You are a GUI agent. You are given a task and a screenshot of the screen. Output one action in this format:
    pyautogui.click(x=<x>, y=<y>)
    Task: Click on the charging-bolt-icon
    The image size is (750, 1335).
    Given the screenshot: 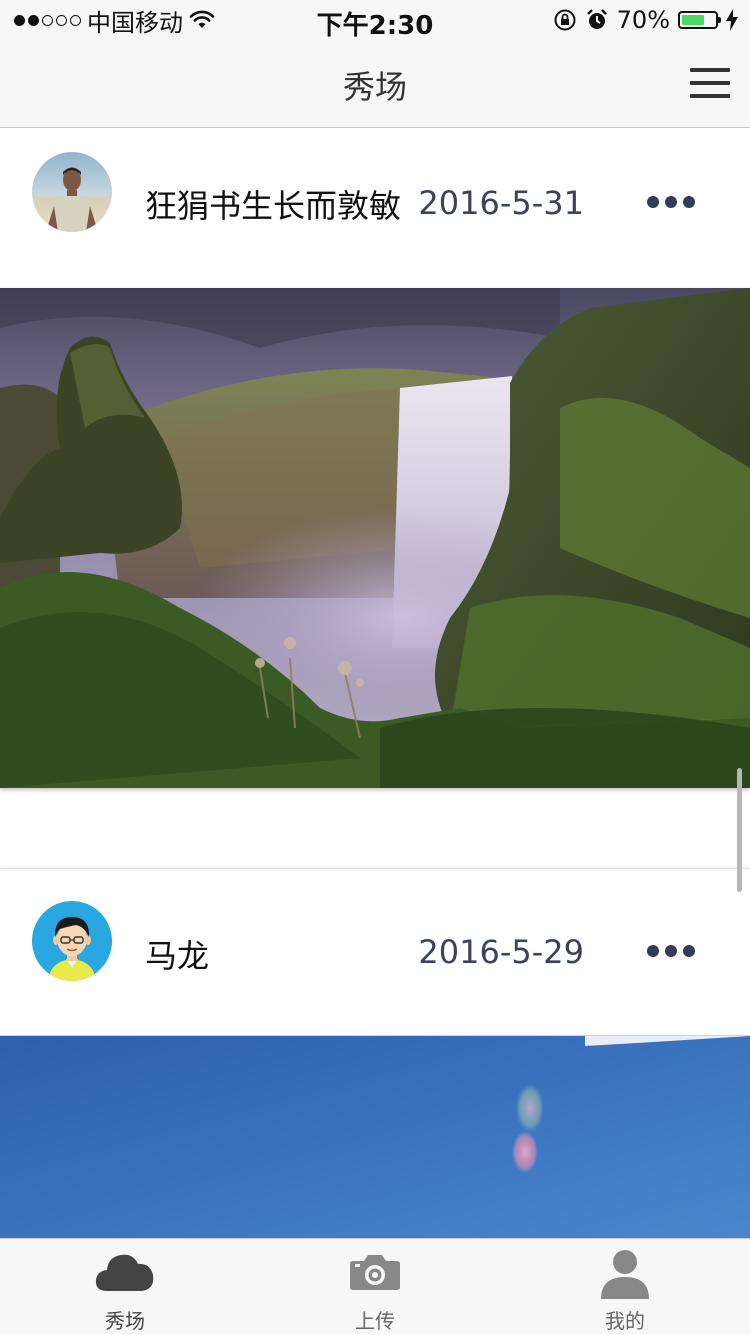 What is the action you would take?
    pyautogui.click(x=732, y=20)
    